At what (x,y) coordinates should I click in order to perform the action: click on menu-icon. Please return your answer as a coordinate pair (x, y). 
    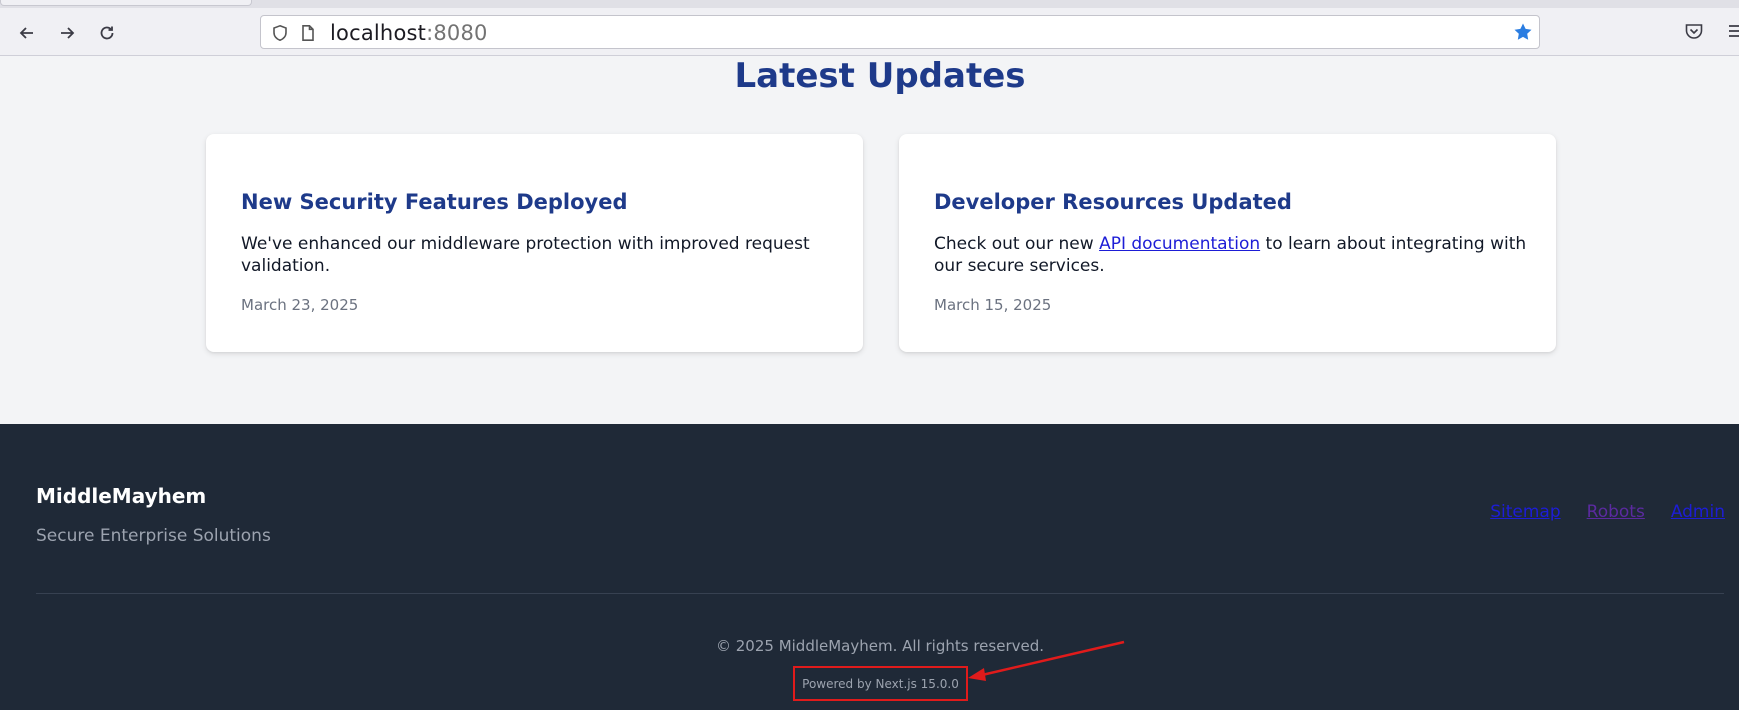
    Looking at the image, I should click on (1732, 31).